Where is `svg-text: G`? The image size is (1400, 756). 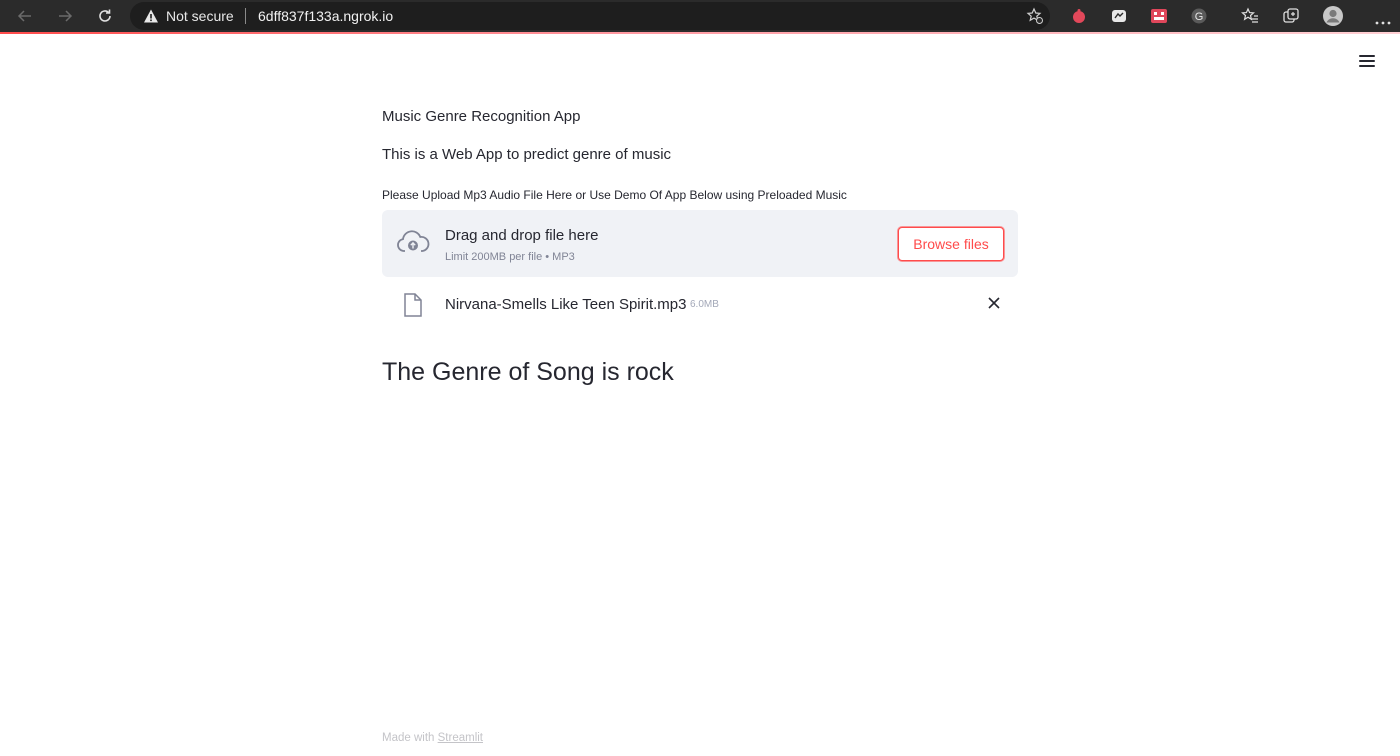
svg-text: G is located at coordinates (1199, 17).